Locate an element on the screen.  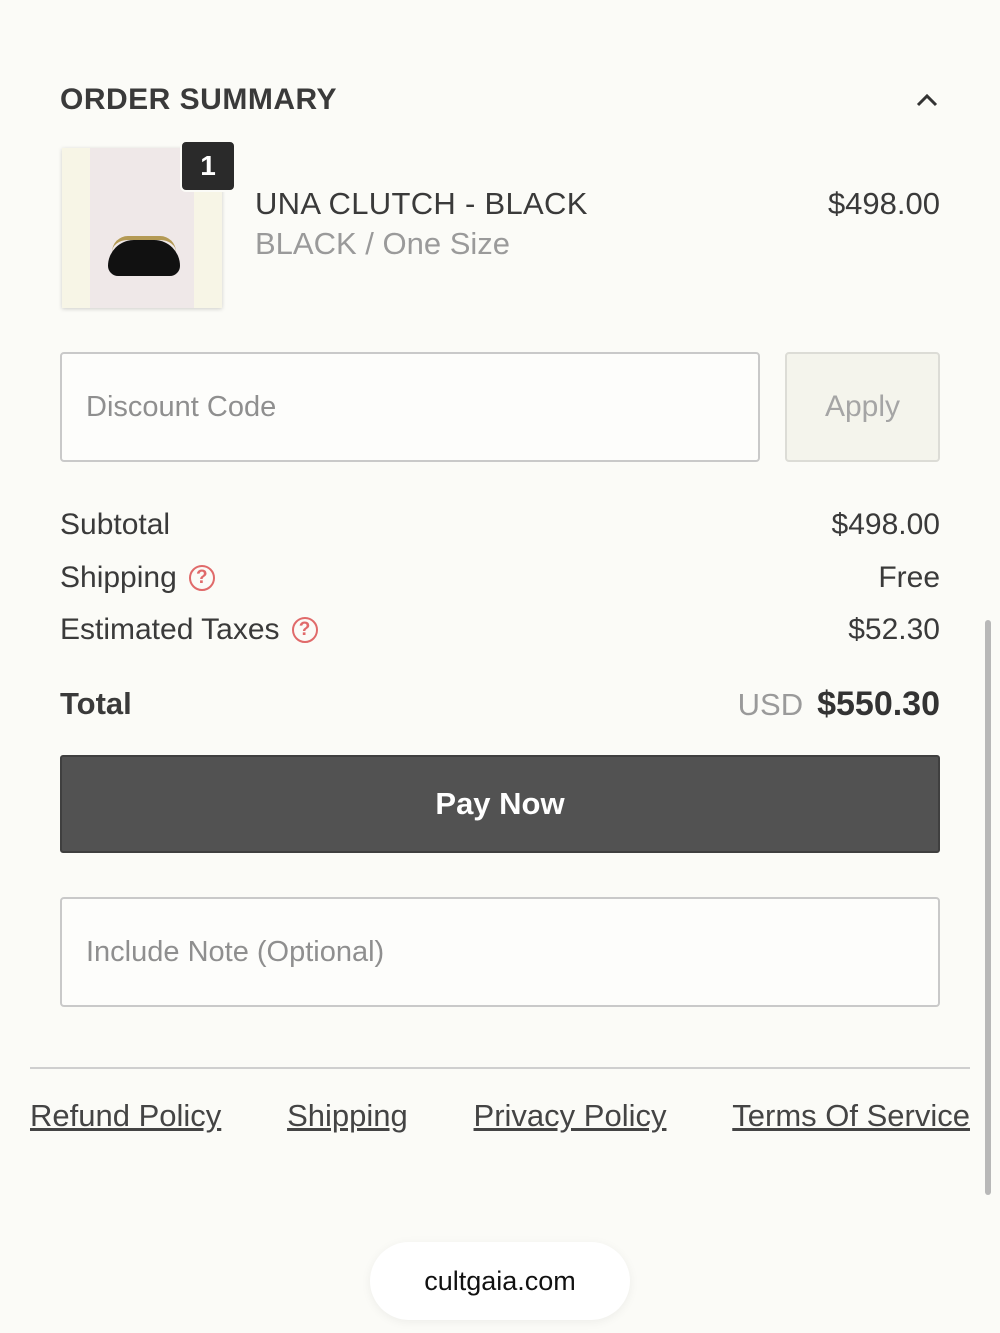
taxes-label-group: Estimated Taxes ? is located at coordinates (189, 630).